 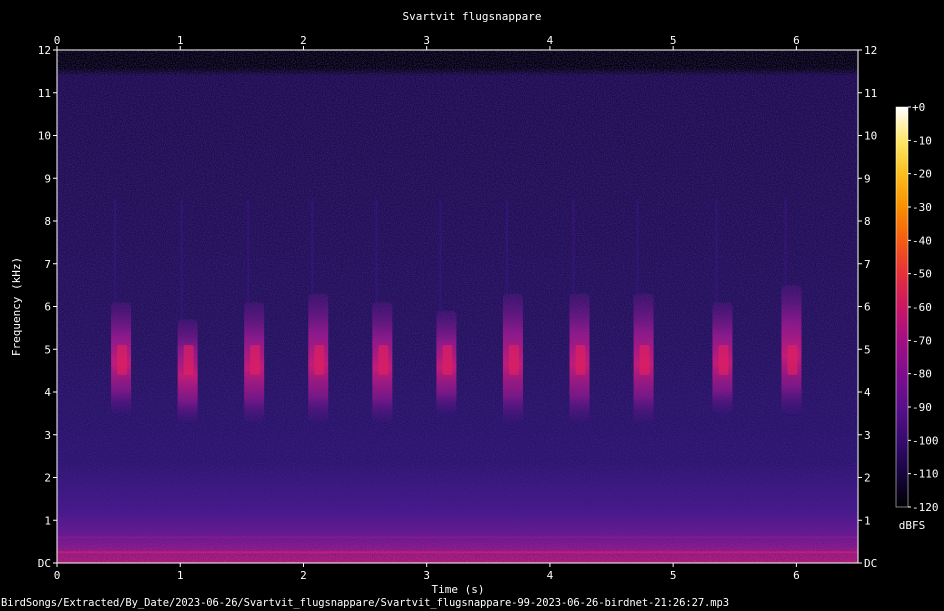 I want to click on x-tick-label-bottom: 4, so click(x=550, y=575).